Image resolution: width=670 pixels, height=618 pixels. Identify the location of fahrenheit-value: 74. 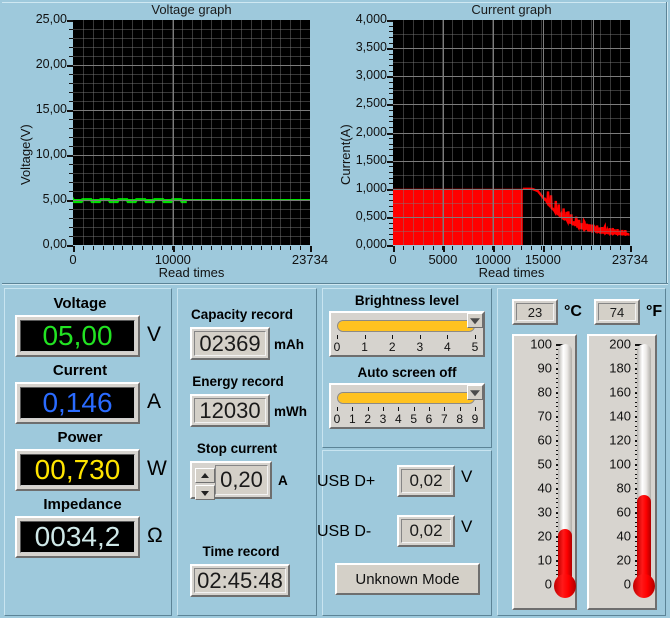
(617, 312).